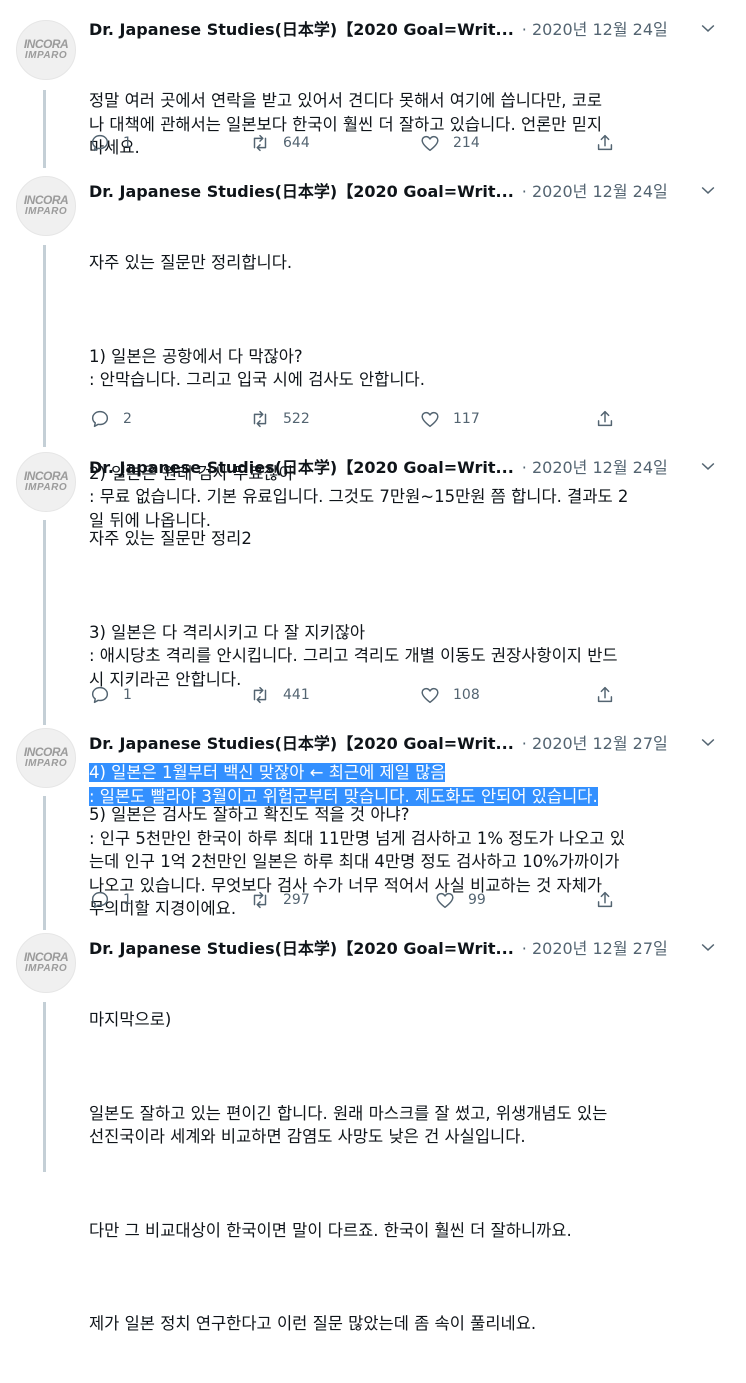  I want to click on retweet-button: 441, so click(279, 695).